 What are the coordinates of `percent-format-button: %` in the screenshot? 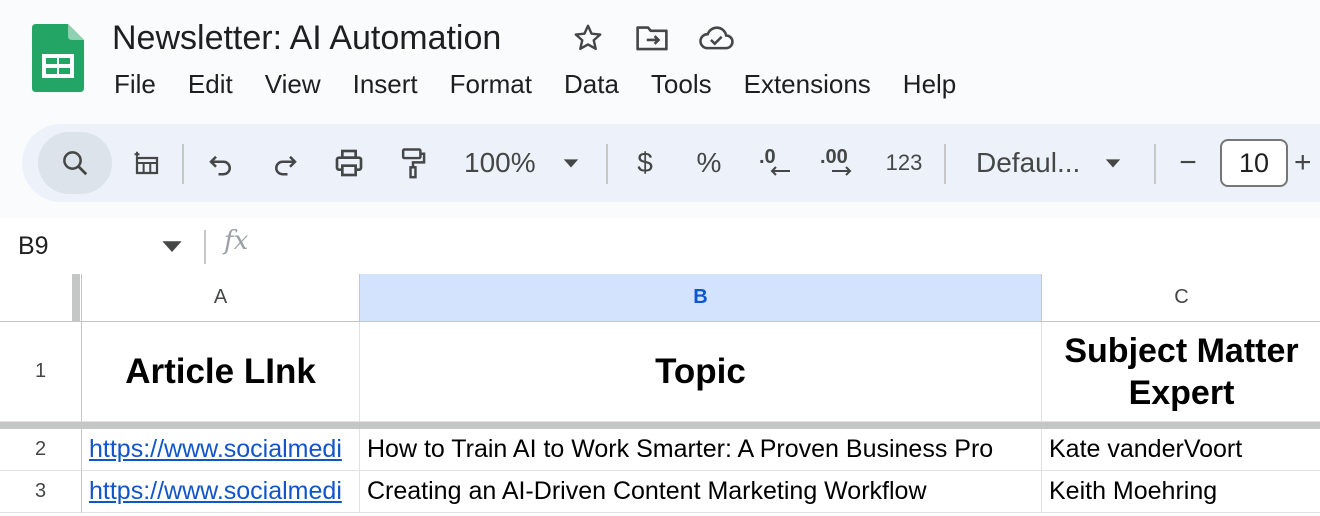 It's located at (709, 163).